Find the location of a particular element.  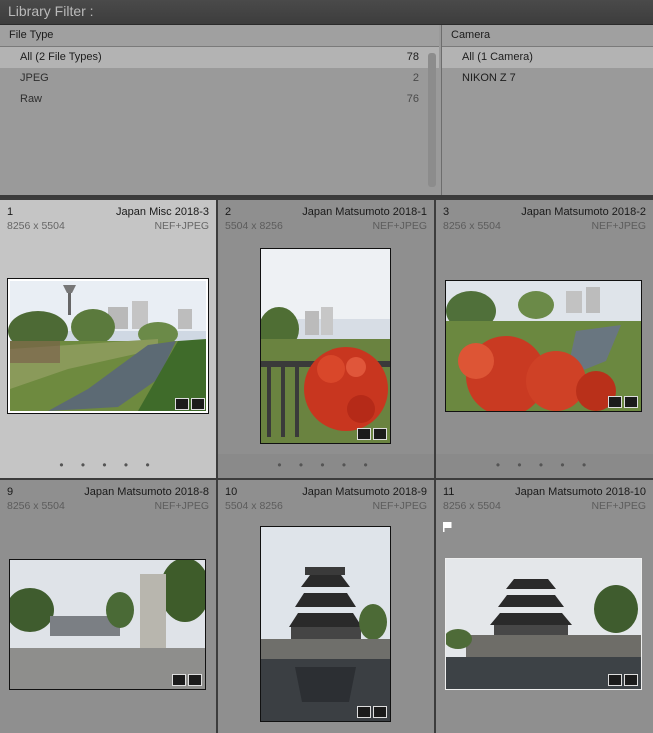

camera-row-all: All (1 Camera) is located at coordinates (547, 57).